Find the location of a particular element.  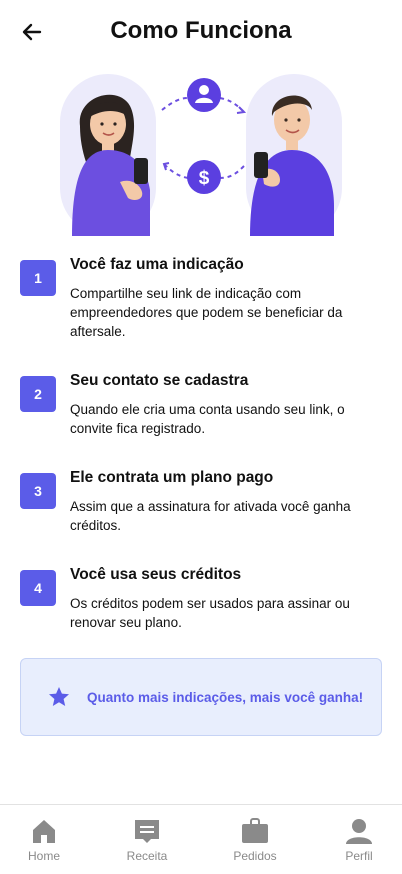

step-title: Ele contrata um plano pago is located at coordinates (172, 477).